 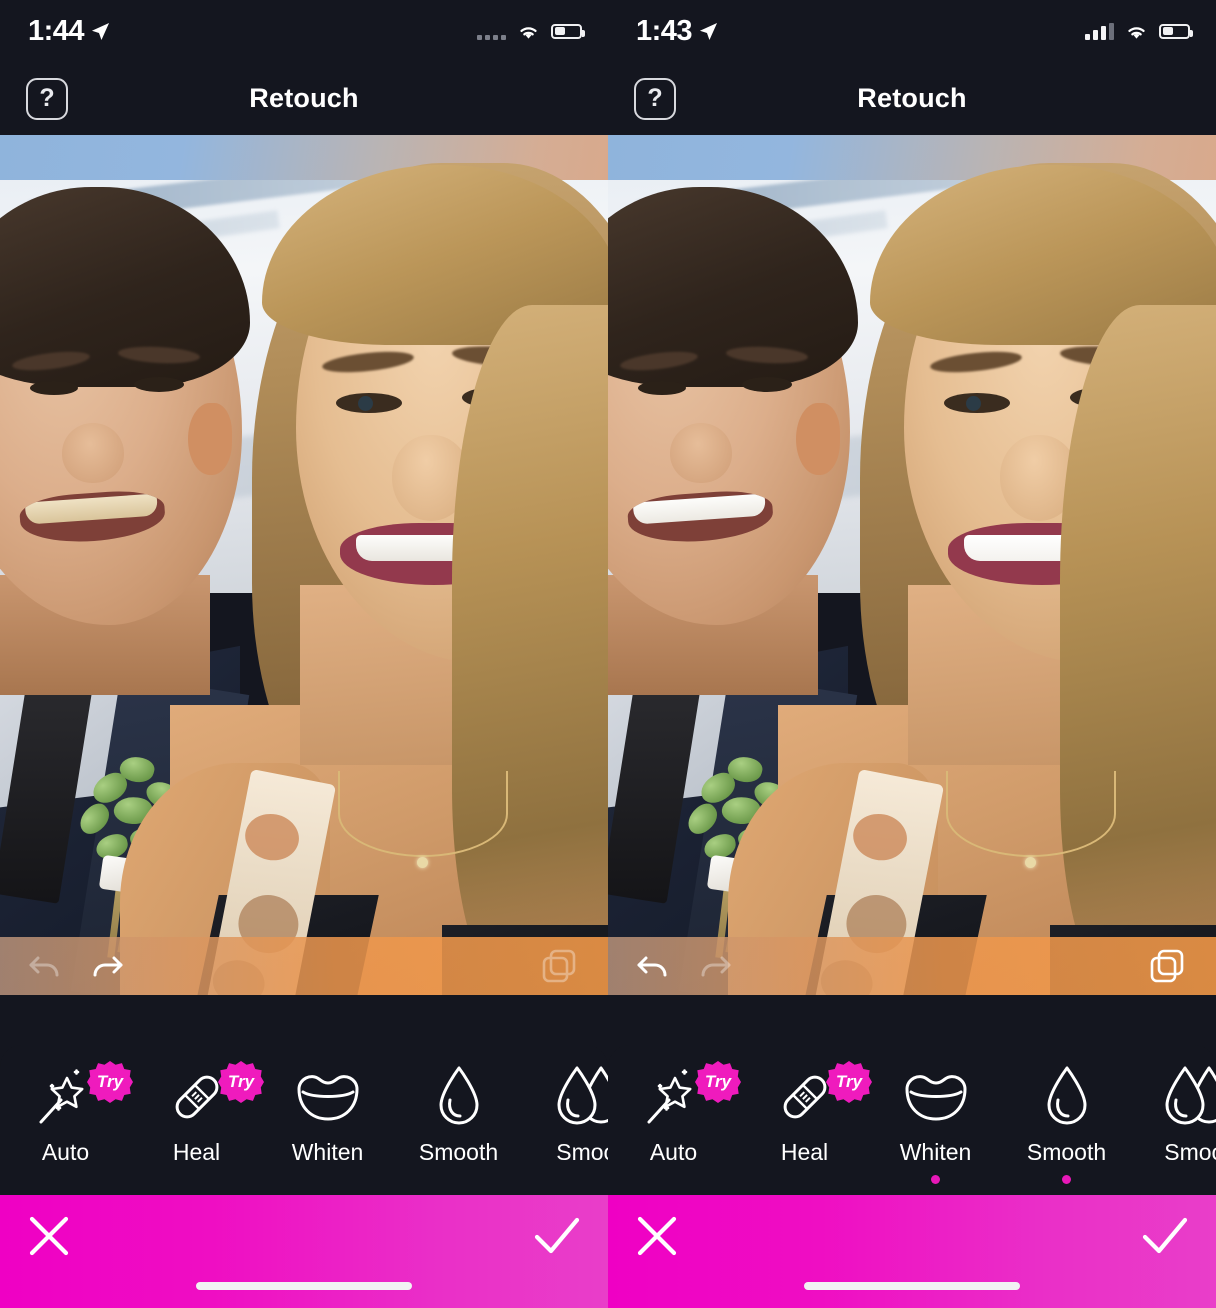 I want to click on status-left-group: 1:43, so click(x=677, y=30).